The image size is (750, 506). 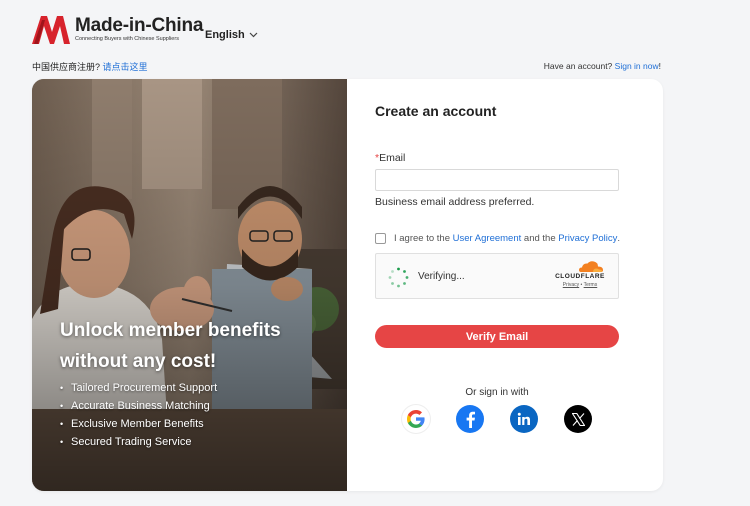 What do you see at coordinates (659, 66) in the screenshot?
I see `sign-in-suffix: !` at bounding box center [659, 66].